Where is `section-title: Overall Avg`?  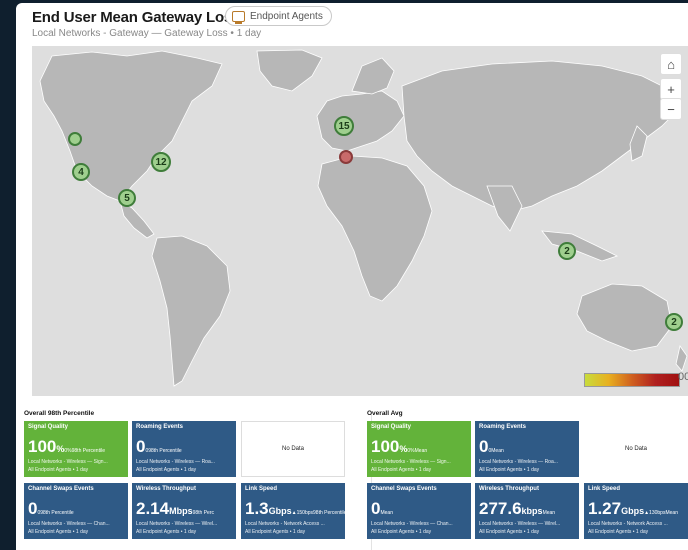
section-title: Overall Avg is located at coordinates (385, 413).